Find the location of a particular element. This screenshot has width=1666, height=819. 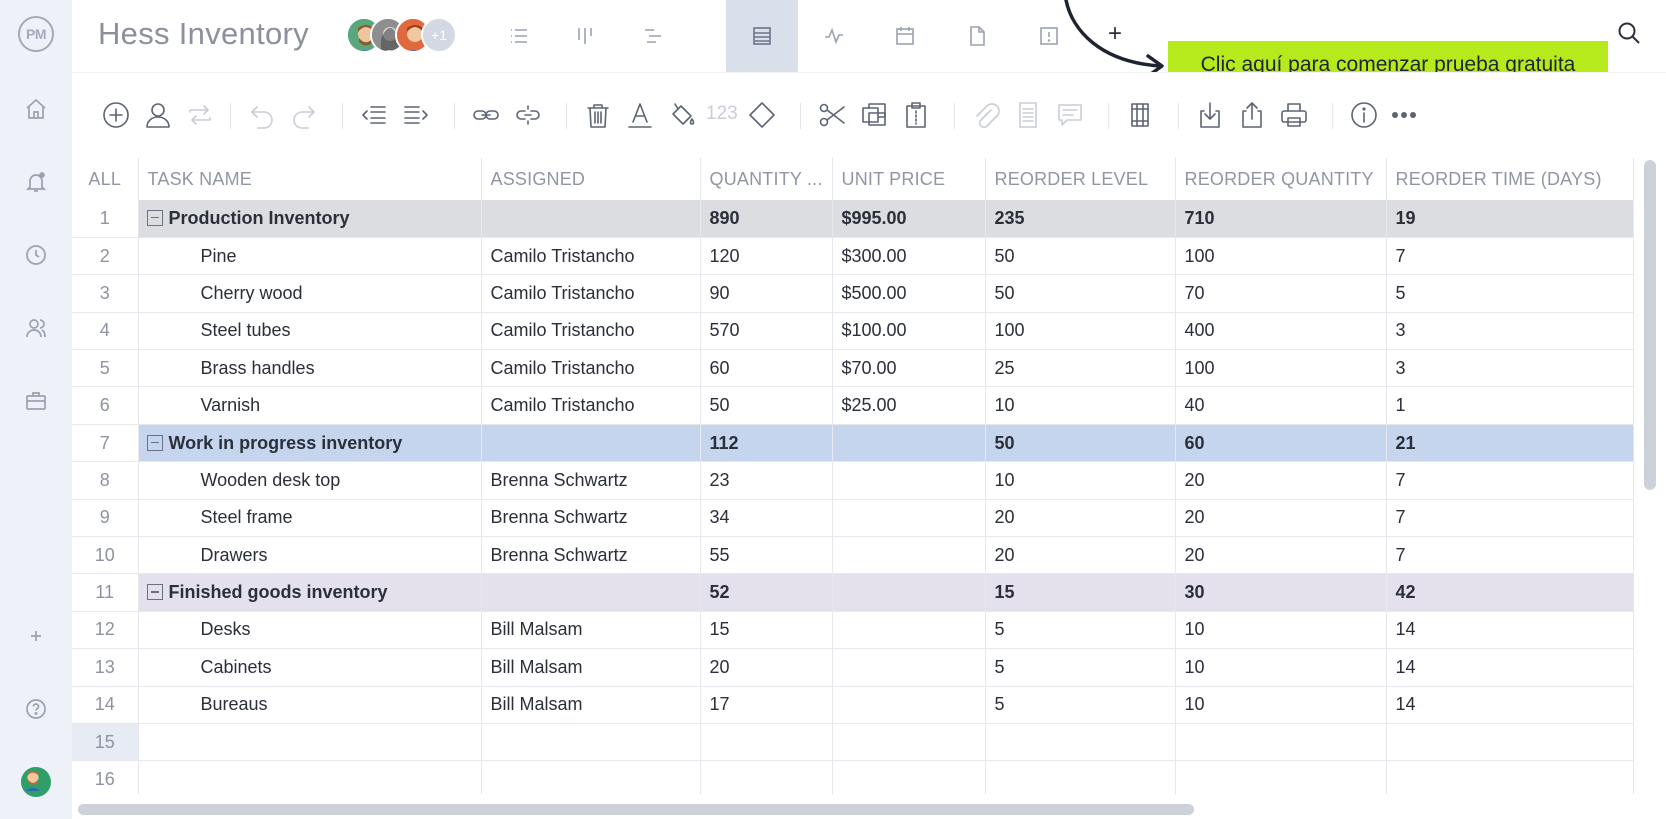

info-button is located at coordinates (1364, 115).